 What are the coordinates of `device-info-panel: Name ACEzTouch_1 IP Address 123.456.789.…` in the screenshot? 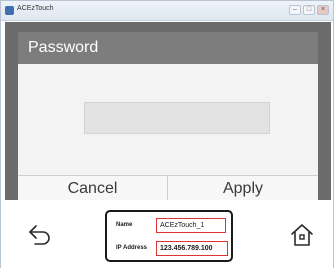 It's located at (169, 236).